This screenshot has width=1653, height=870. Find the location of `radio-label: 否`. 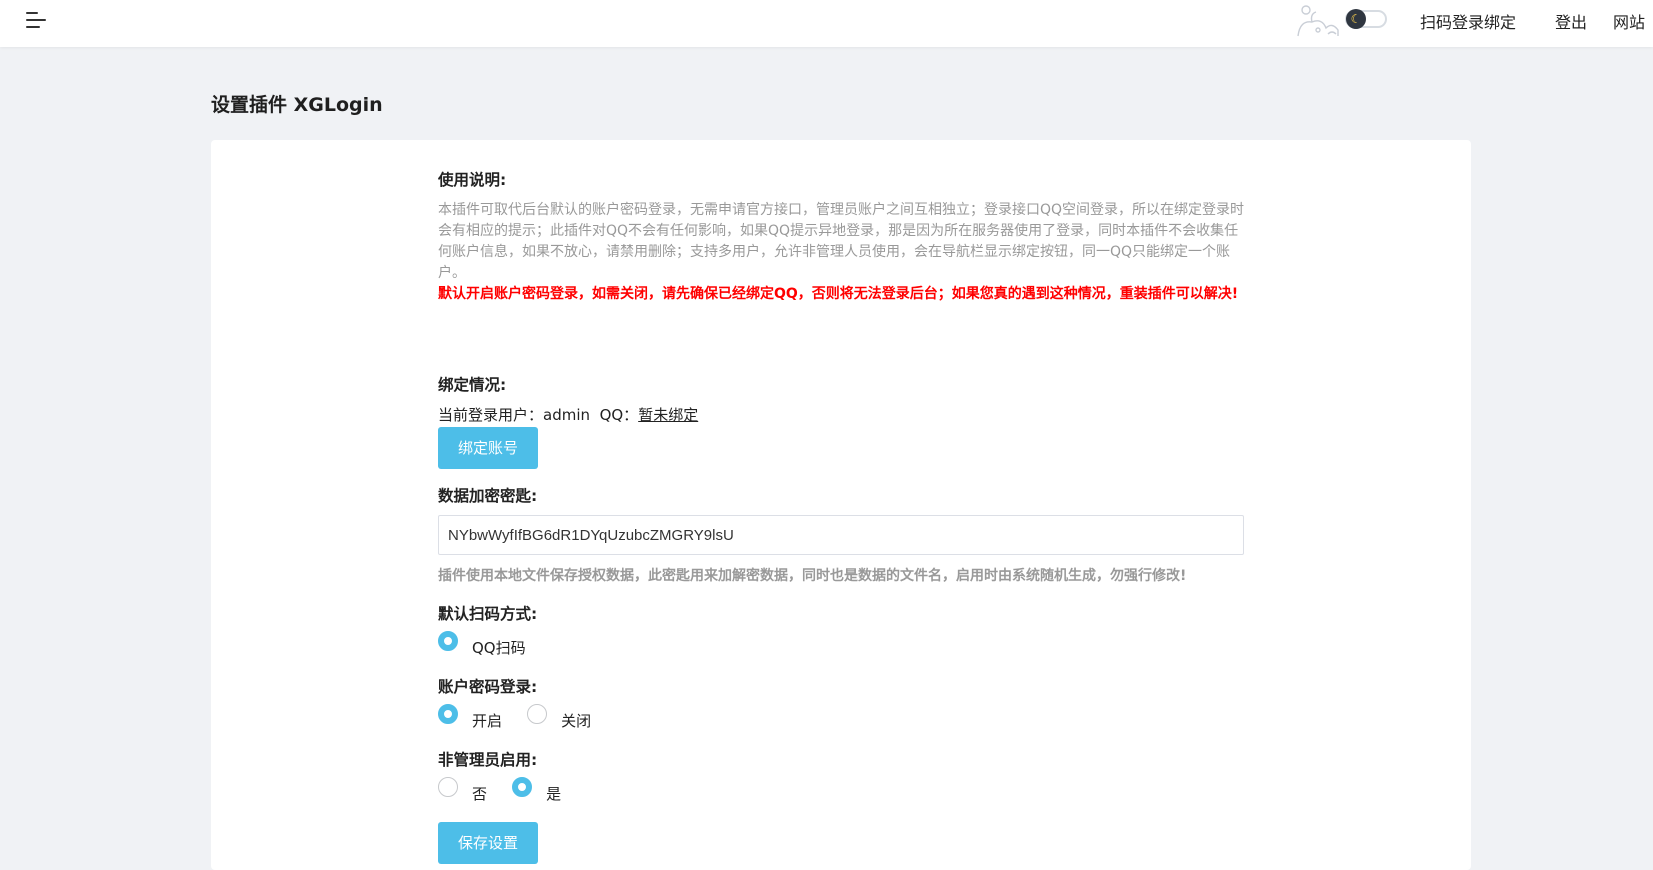

radio-label: 否 is located at coordinates (480, 794).